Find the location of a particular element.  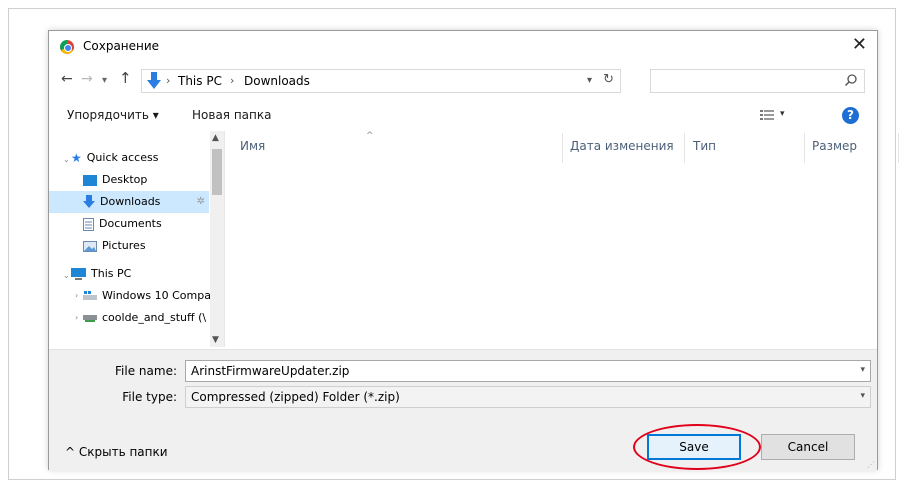

forward-button: → is located at coordinates (87, 79).